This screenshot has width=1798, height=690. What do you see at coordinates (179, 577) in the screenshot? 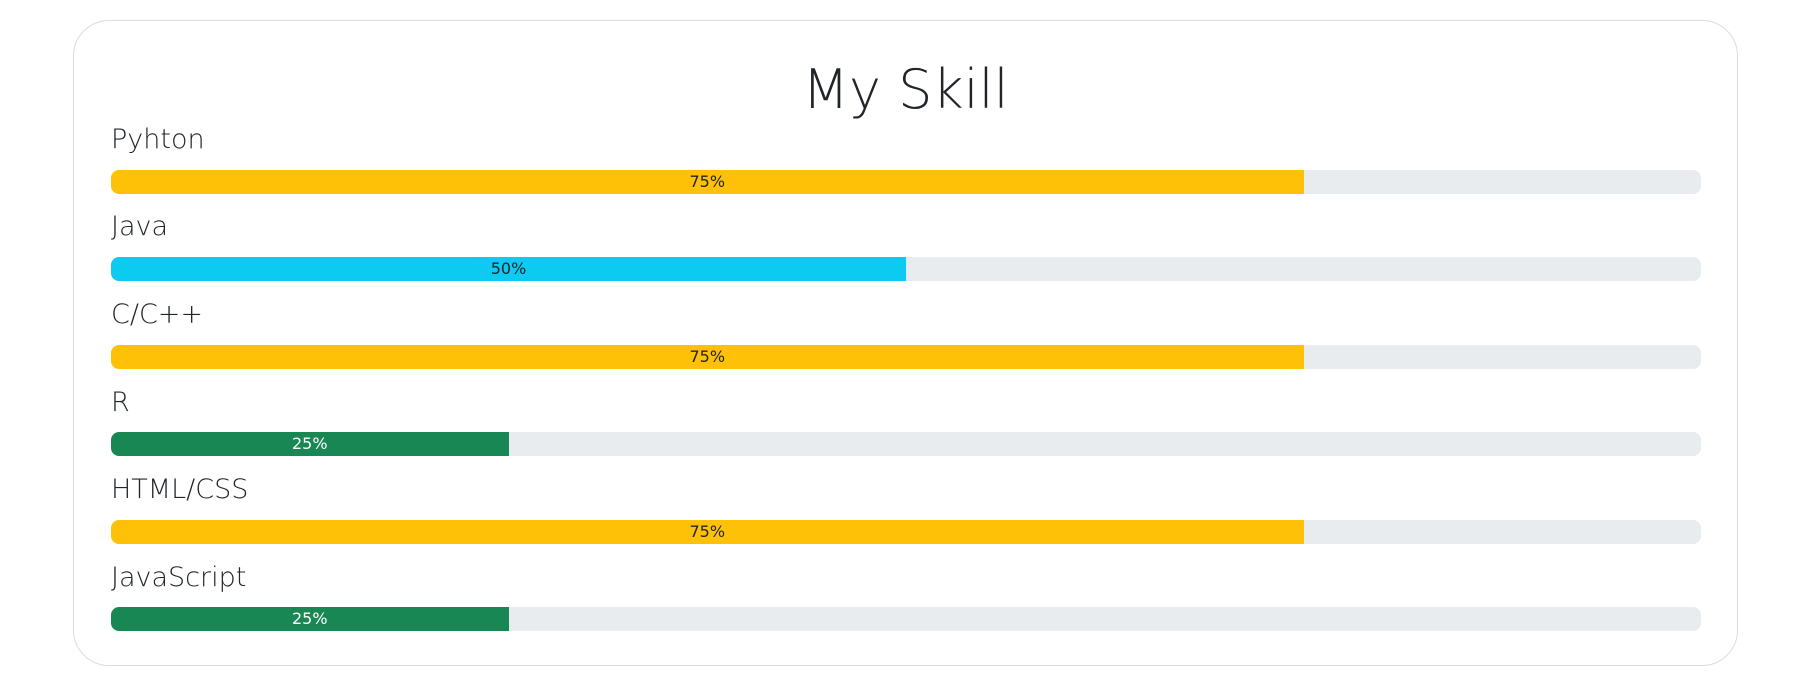
I see `skill-label-javascript: JavaScript` at bounding box center [179, 577].